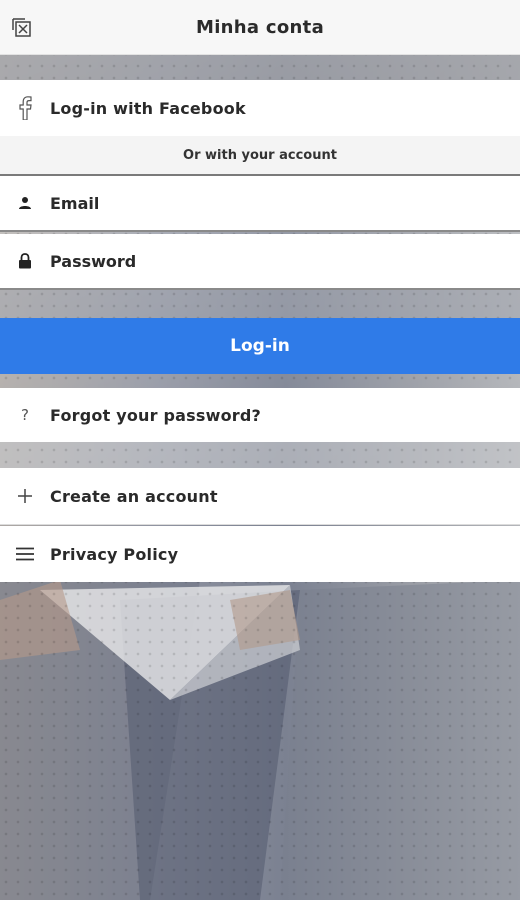  I want to click on lock-icon, so click(25, 261).